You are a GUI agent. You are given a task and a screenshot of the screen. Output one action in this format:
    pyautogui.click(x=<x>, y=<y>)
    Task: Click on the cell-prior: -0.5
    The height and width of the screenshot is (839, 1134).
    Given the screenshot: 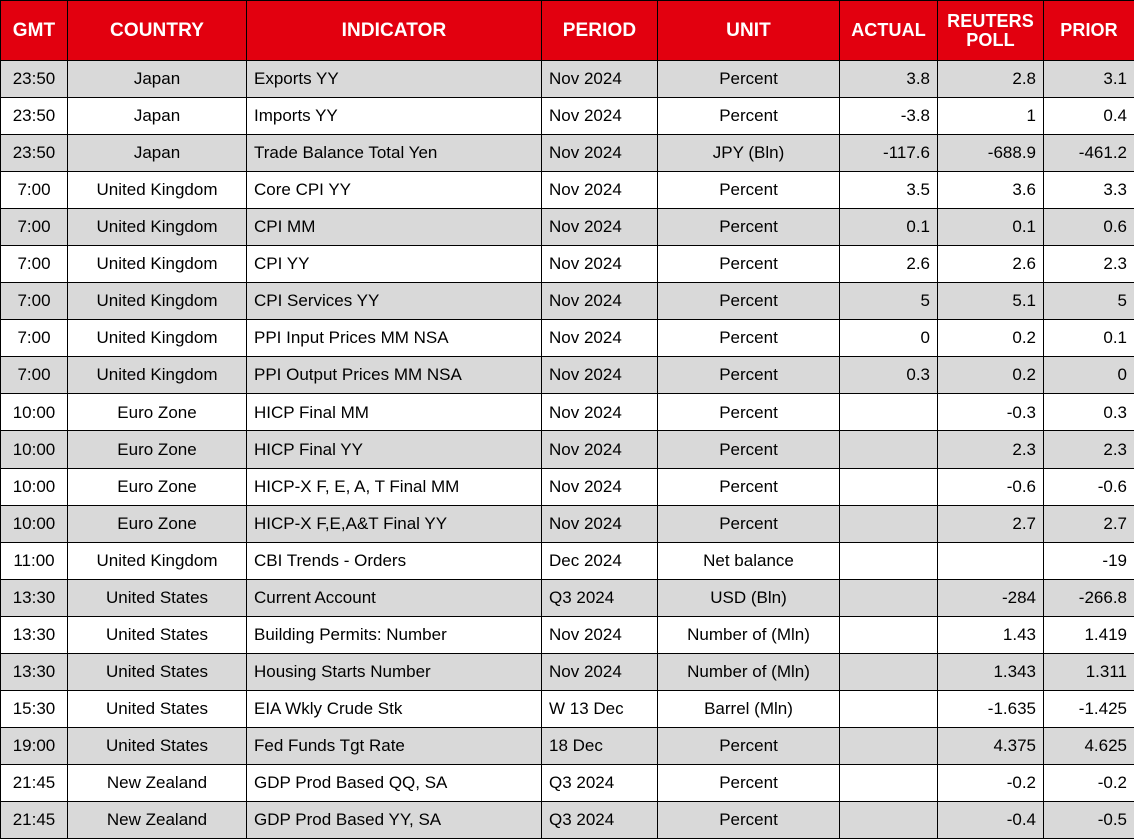 What is the action you would take?
    pyautogui.click(x=1088, y=819)
    